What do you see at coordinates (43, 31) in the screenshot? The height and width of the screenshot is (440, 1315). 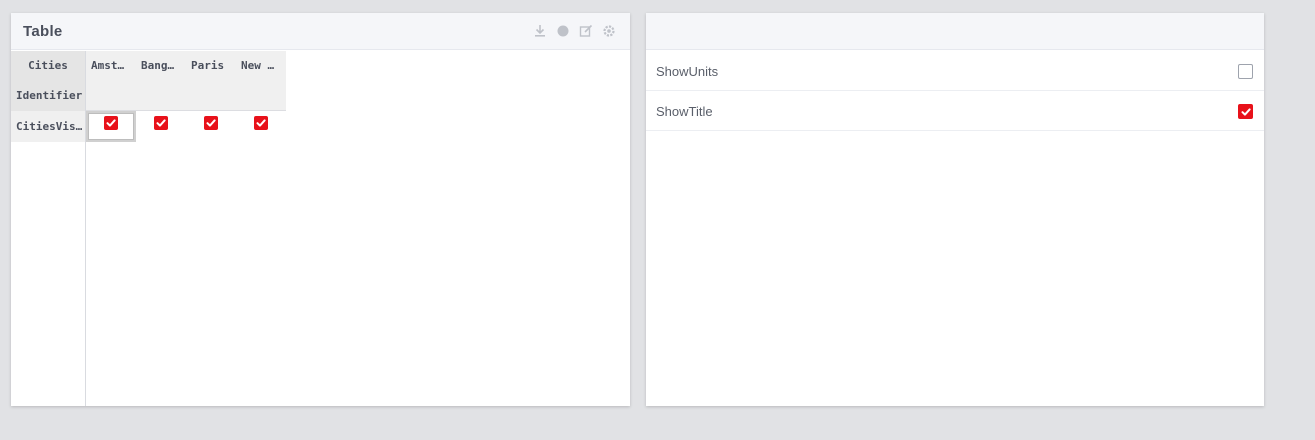 I see `panel-title: Table` at bounding box center [43, 31].